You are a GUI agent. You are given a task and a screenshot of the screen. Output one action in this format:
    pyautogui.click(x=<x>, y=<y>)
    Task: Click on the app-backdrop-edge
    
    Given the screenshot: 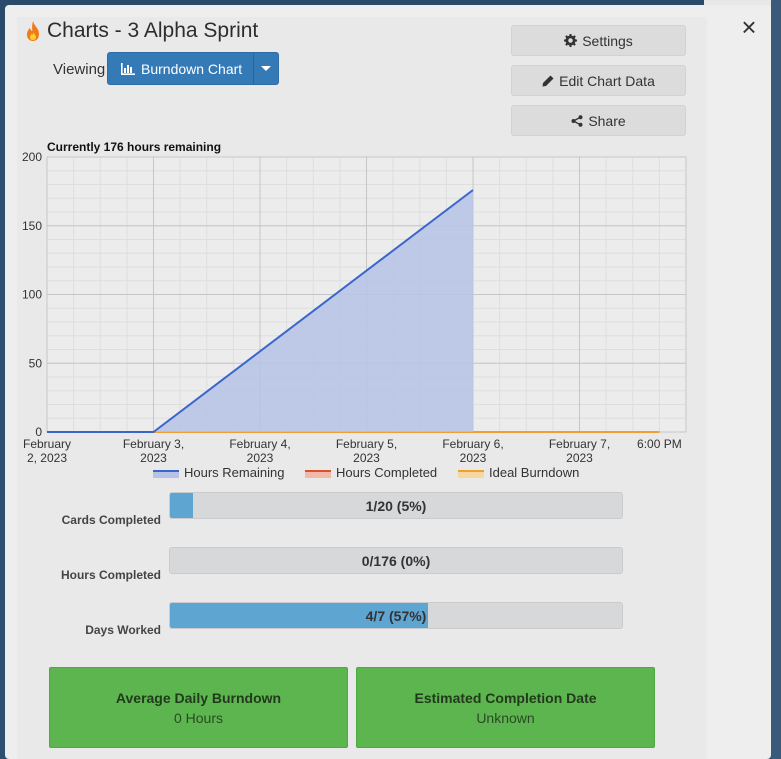 What is the action you would take?
    pyautogui.click(x=776, y=379)
    